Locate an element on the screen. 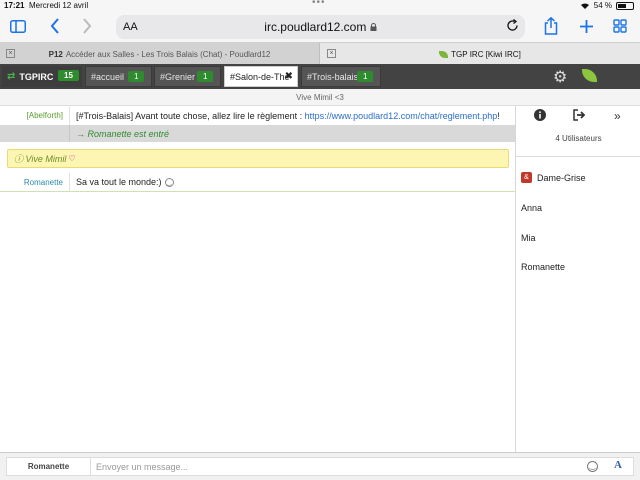 This screenshot has width=640, height=480. message-input is located at coordinates (362, 466).